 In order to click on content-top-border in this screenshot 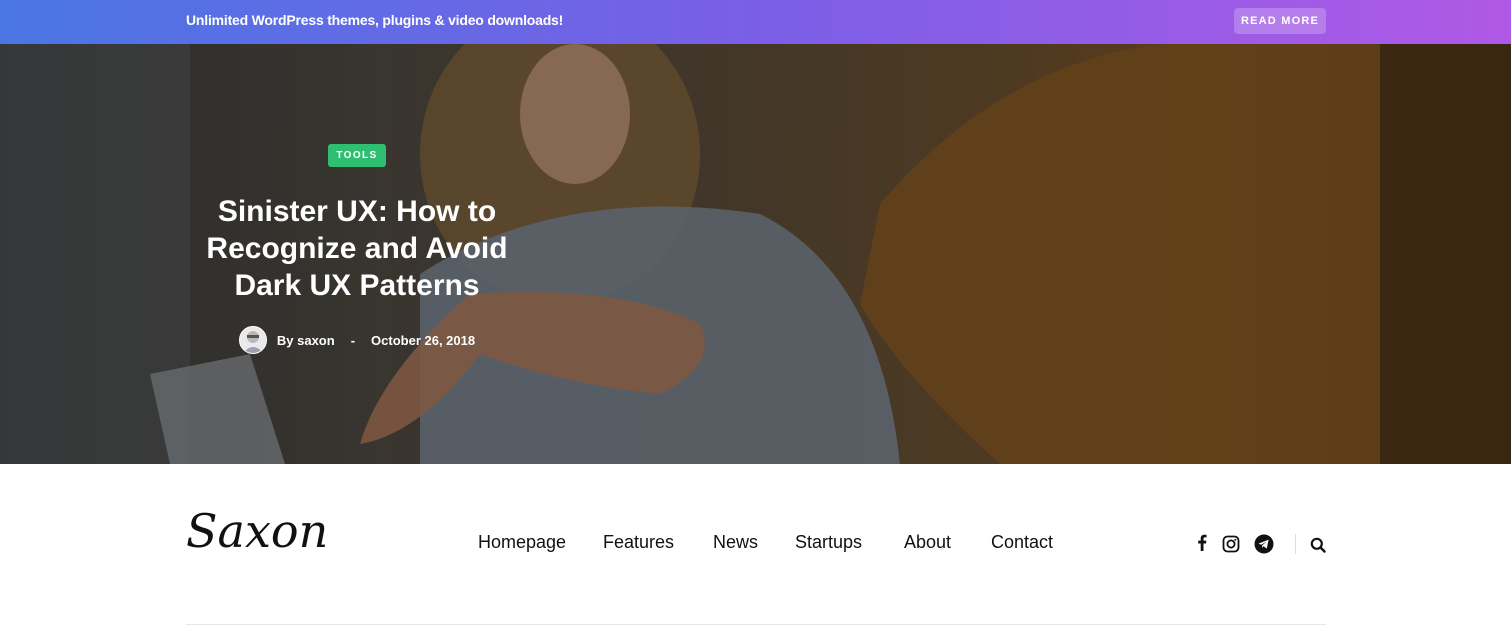, I will do `click(756, 624)`.